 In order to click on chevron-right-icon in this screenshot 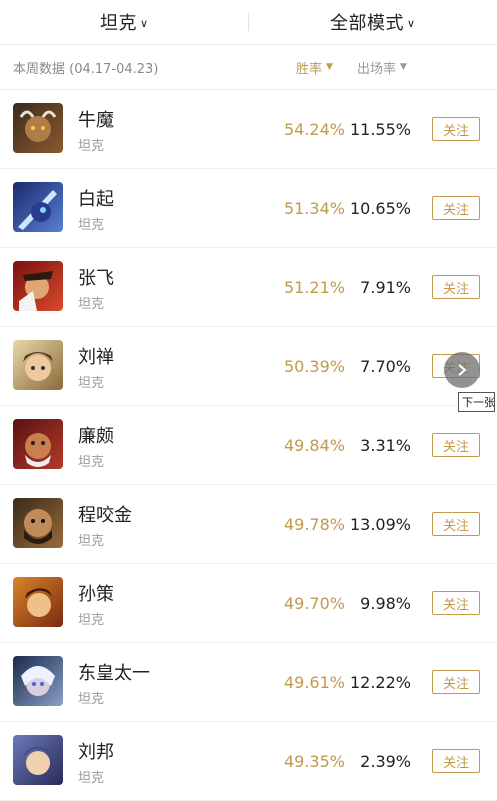, I will do `click(462, 370)`.